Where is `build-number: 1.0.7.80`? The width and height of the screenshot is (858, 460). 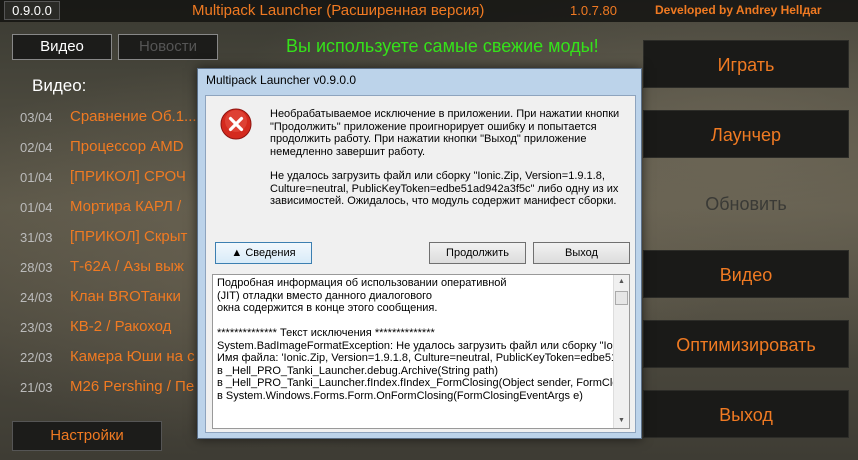 build-number: 1.0.7.80 is located at coordinates (593, 10).